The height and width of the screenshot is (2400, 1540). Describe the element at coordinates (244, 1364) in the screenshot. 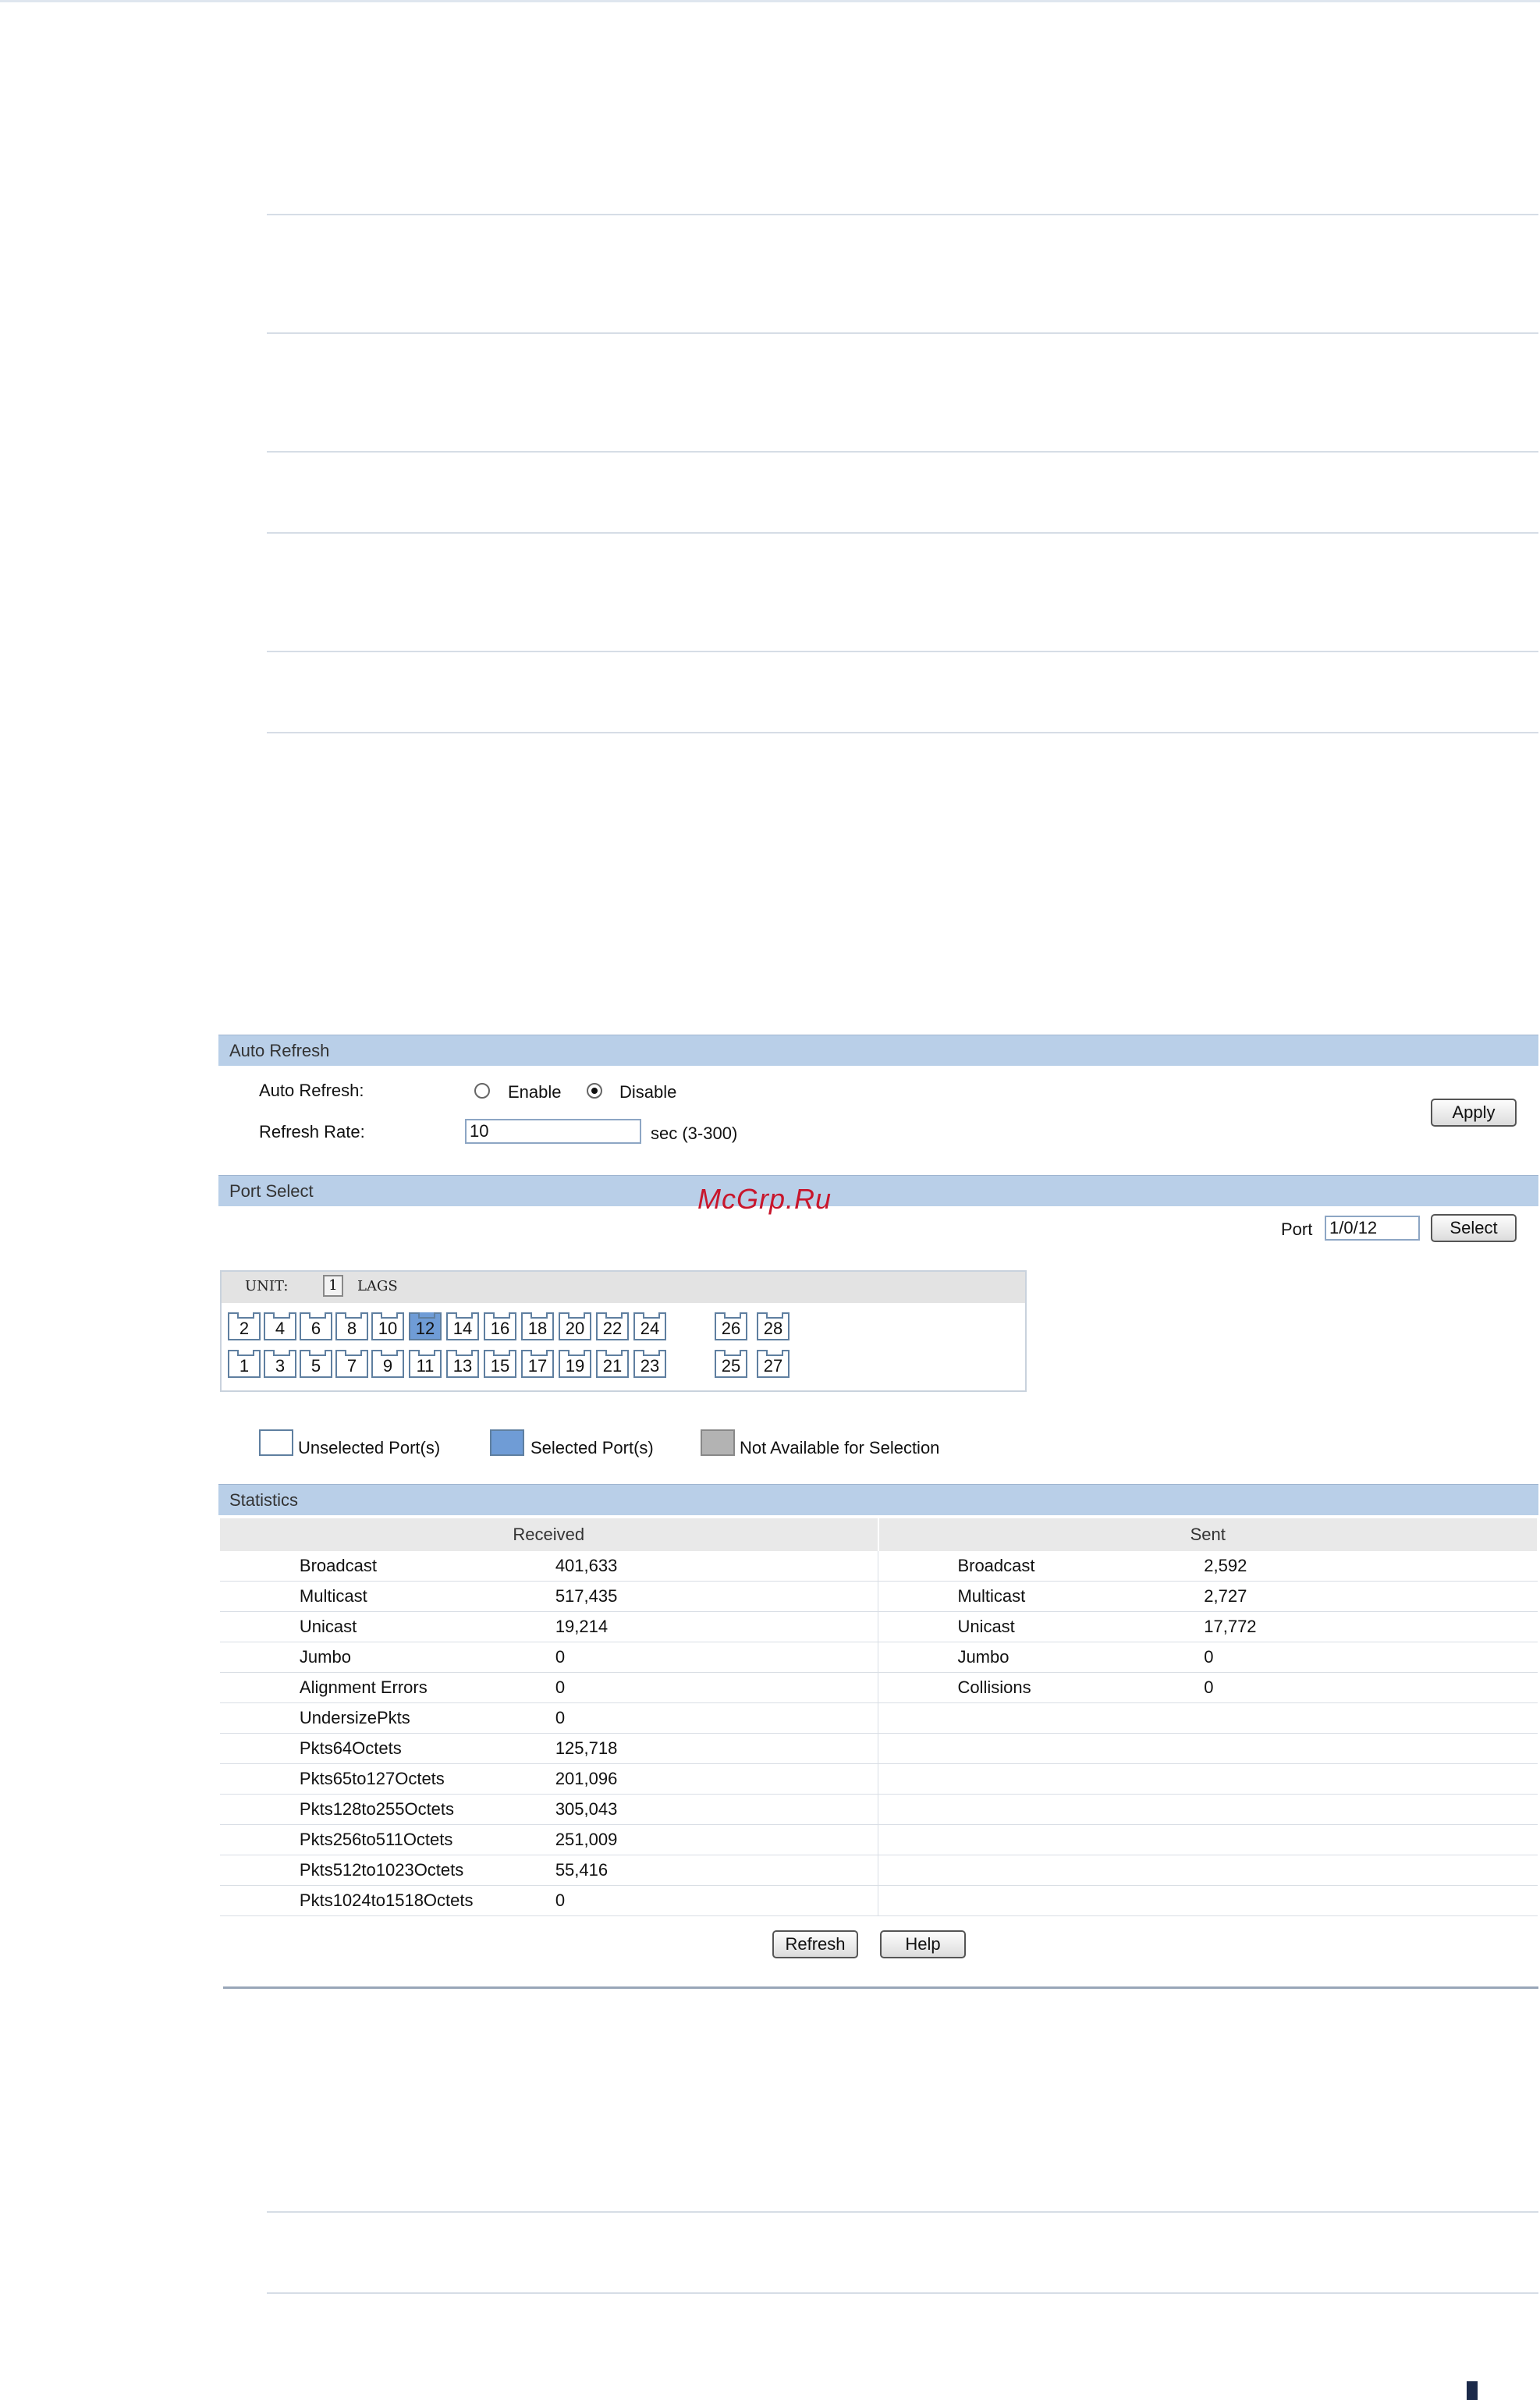

I see `port-1-button: 1` at that location.